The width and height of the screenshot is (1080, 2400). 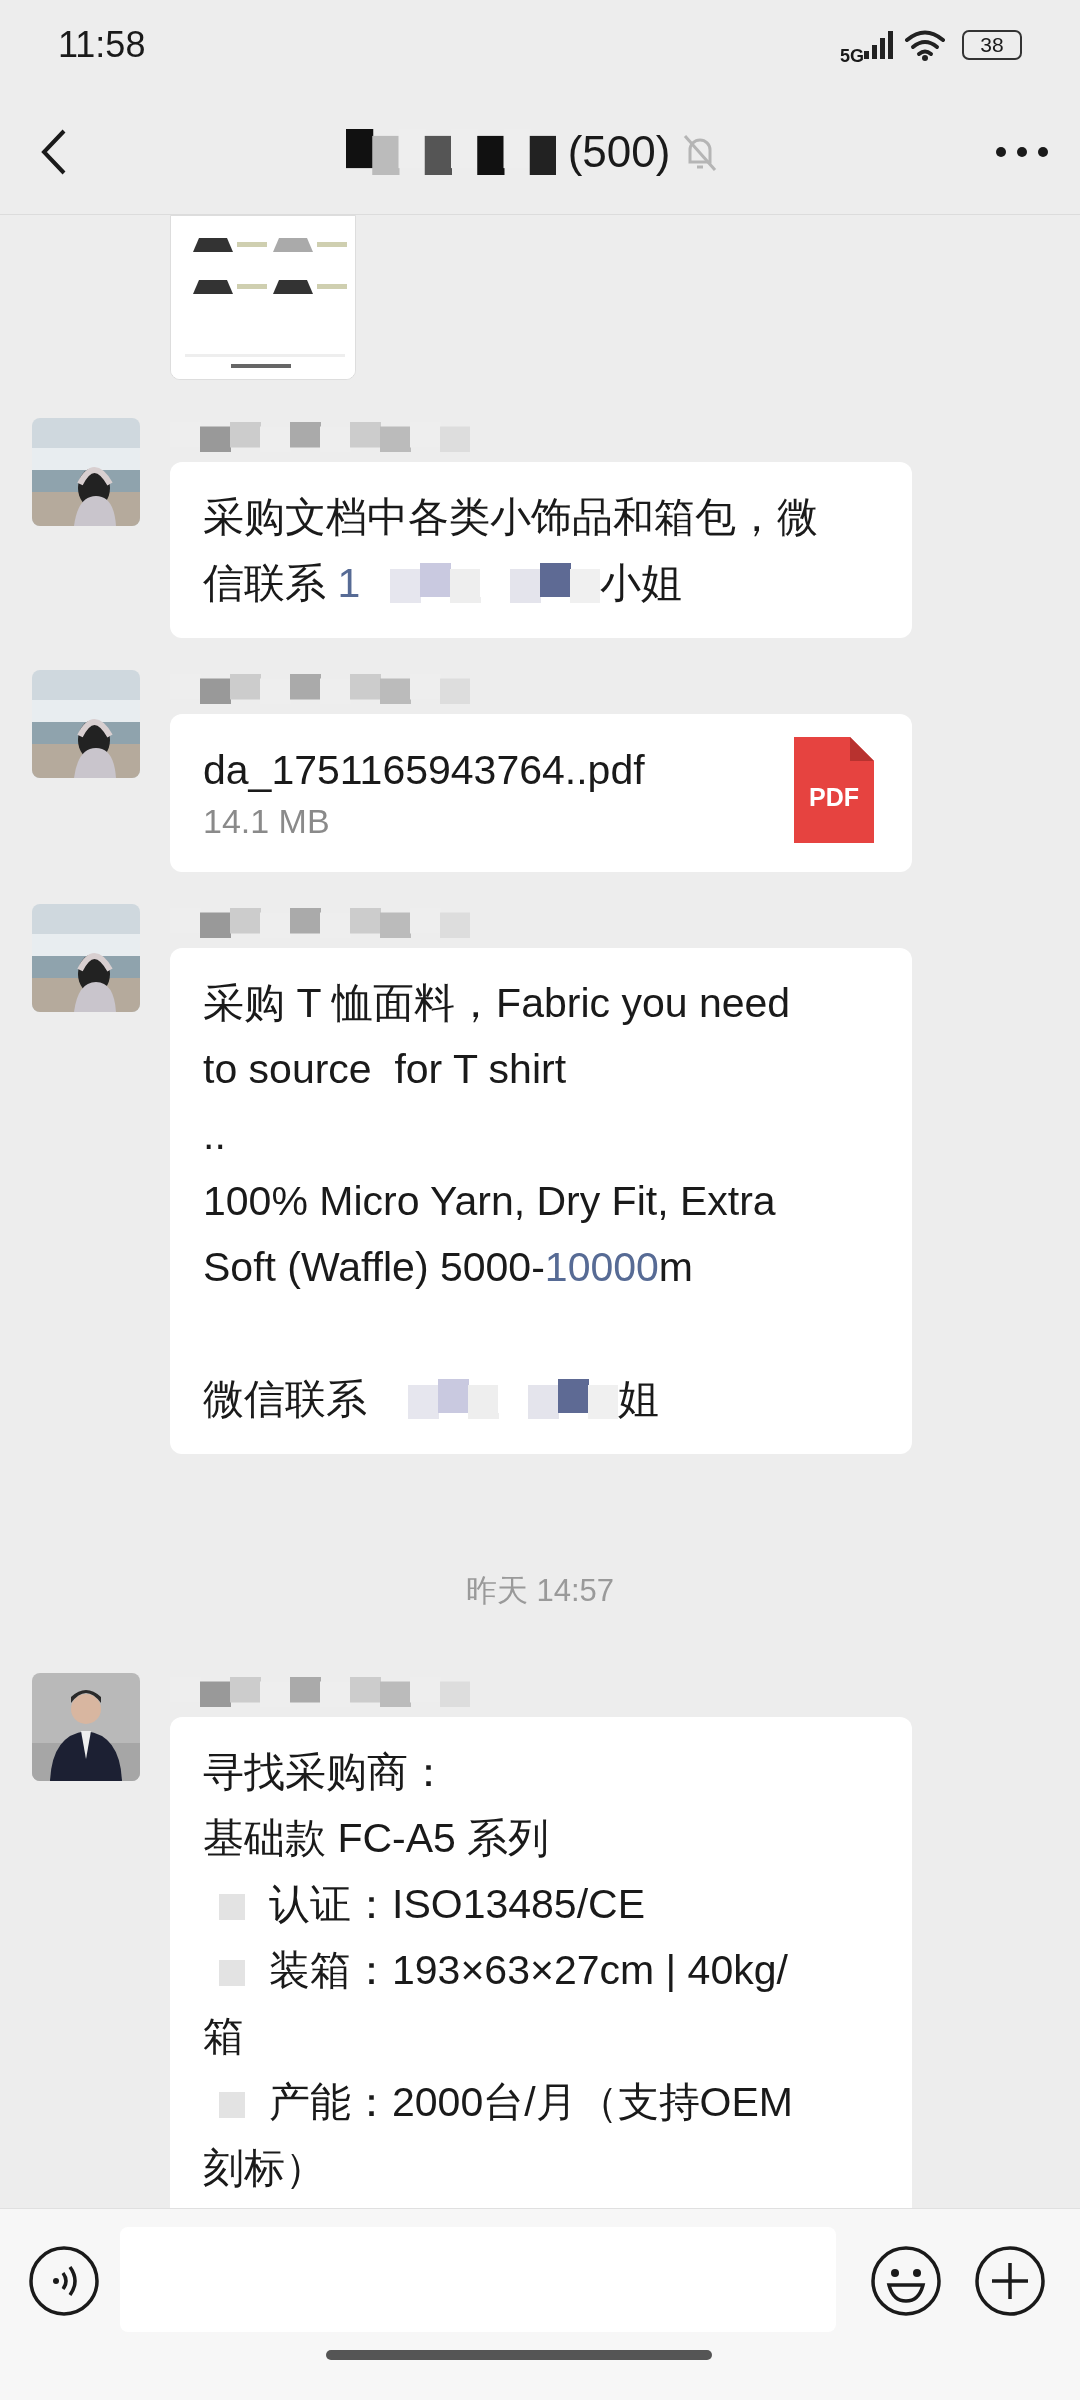 I want to click on chat-title: (500), so click(x=619, y=152).